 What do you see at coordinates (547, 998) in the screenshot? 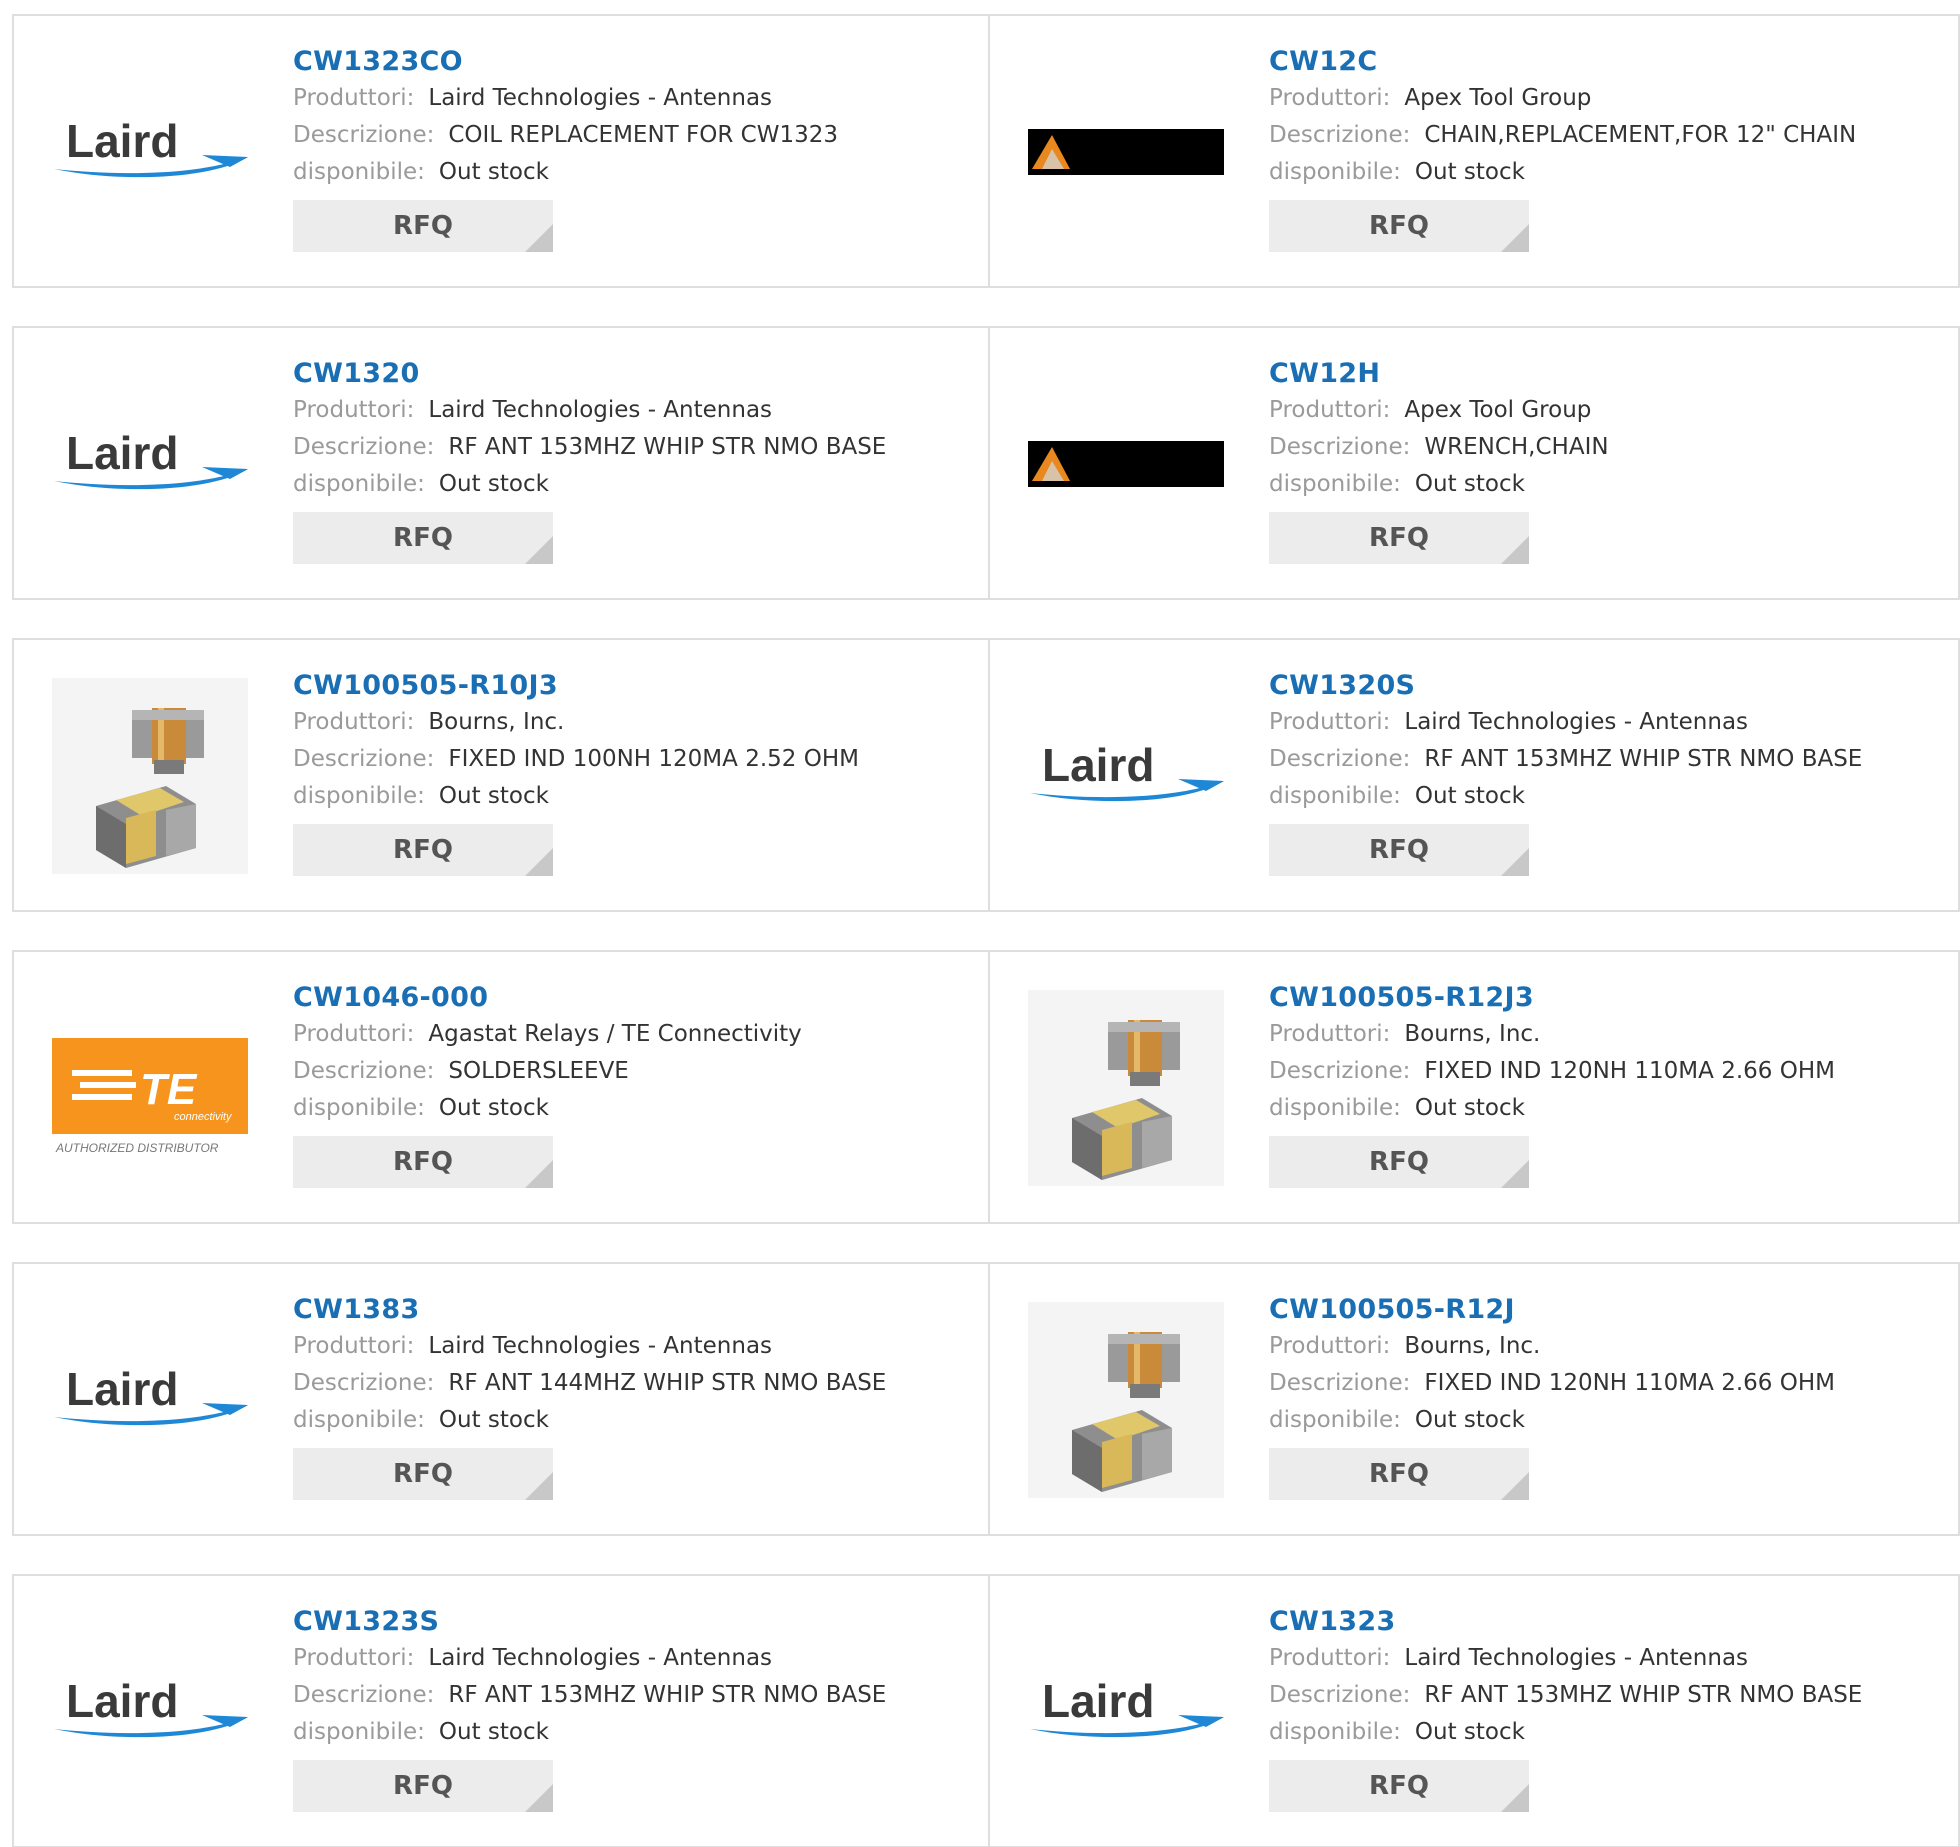
I see `product-title-link: CW1046-000` at bounding box center [547, 998].